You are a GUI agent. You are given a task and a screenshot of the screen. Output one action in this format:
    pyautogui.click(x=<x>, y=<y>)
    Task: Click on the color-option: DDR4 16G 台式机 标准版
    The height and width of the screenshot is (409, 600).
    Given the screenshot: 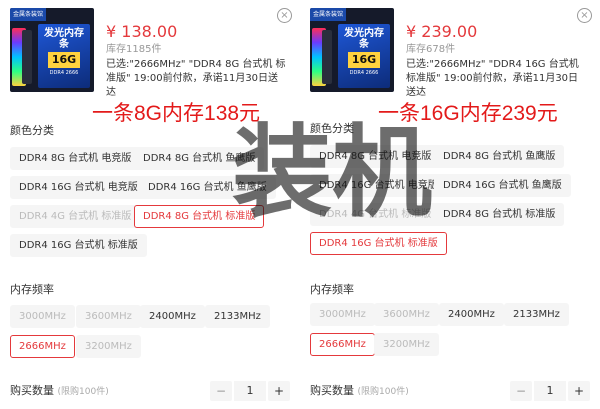 What is the action you would take?
    pyautogui.click(x=78, y=245)
    